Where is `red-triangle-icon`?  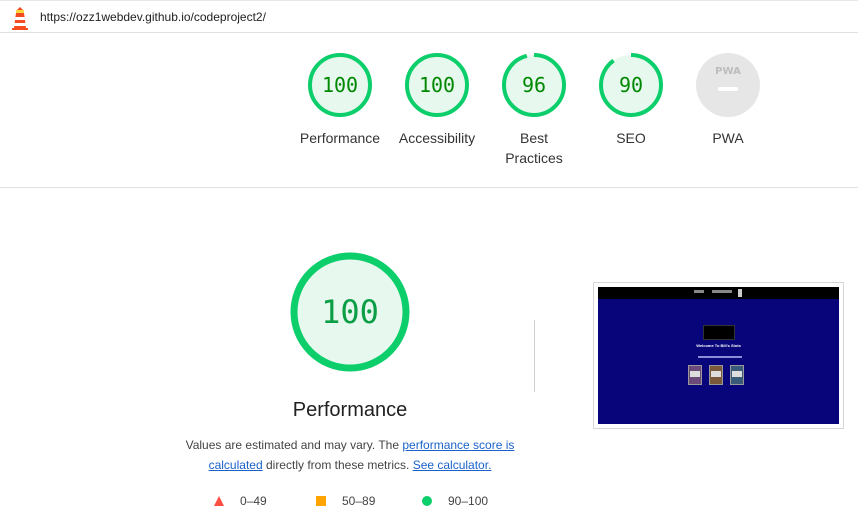
red-triangle-icon is located at coordinates (219, 501).